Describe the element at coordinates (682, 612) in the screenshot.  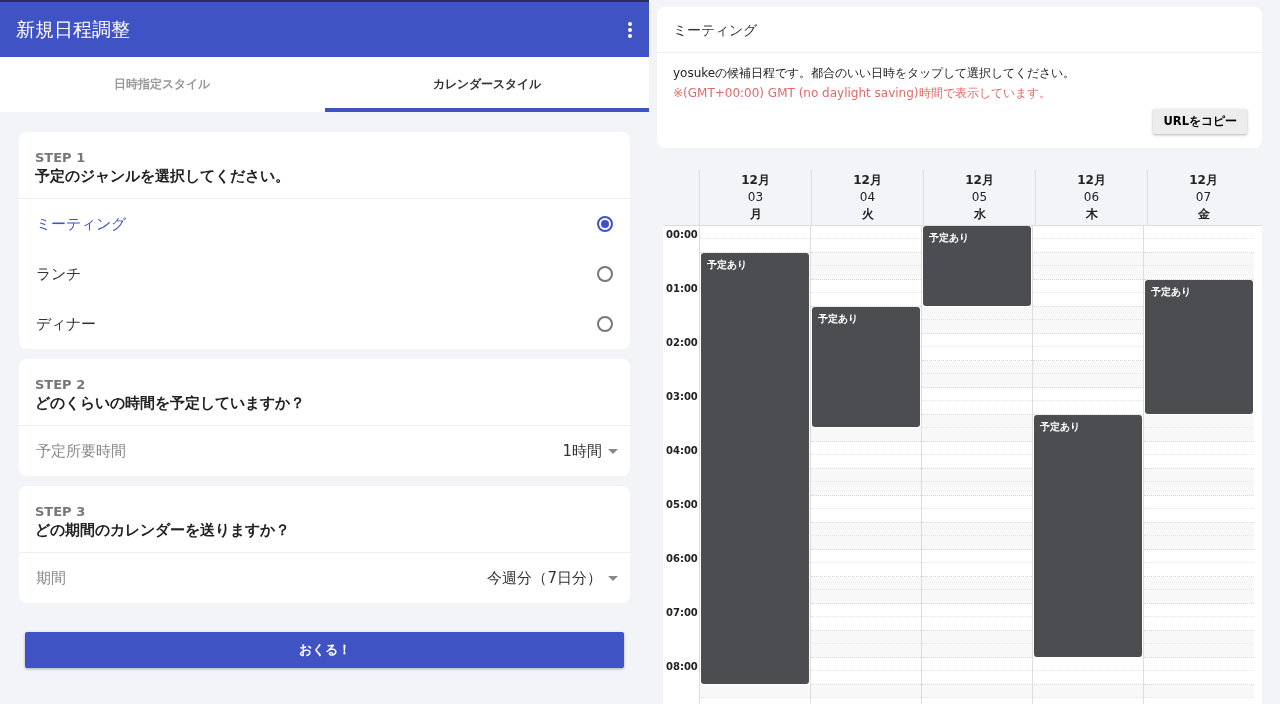
I see `time-label: 07:00` at that location.